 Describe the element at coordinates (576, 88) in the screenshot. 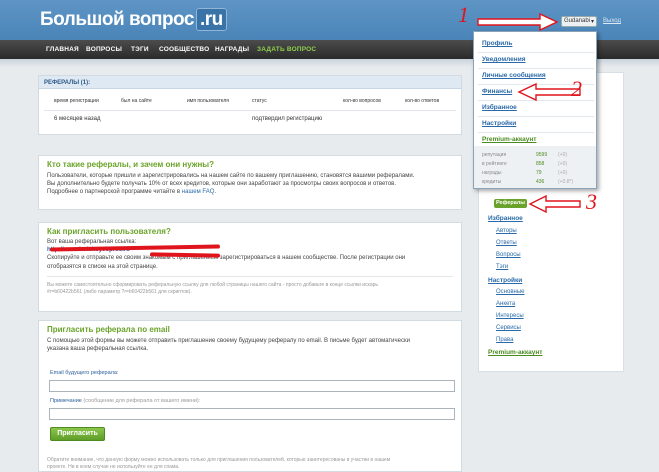

I see `annotation-number: 2` at that location.